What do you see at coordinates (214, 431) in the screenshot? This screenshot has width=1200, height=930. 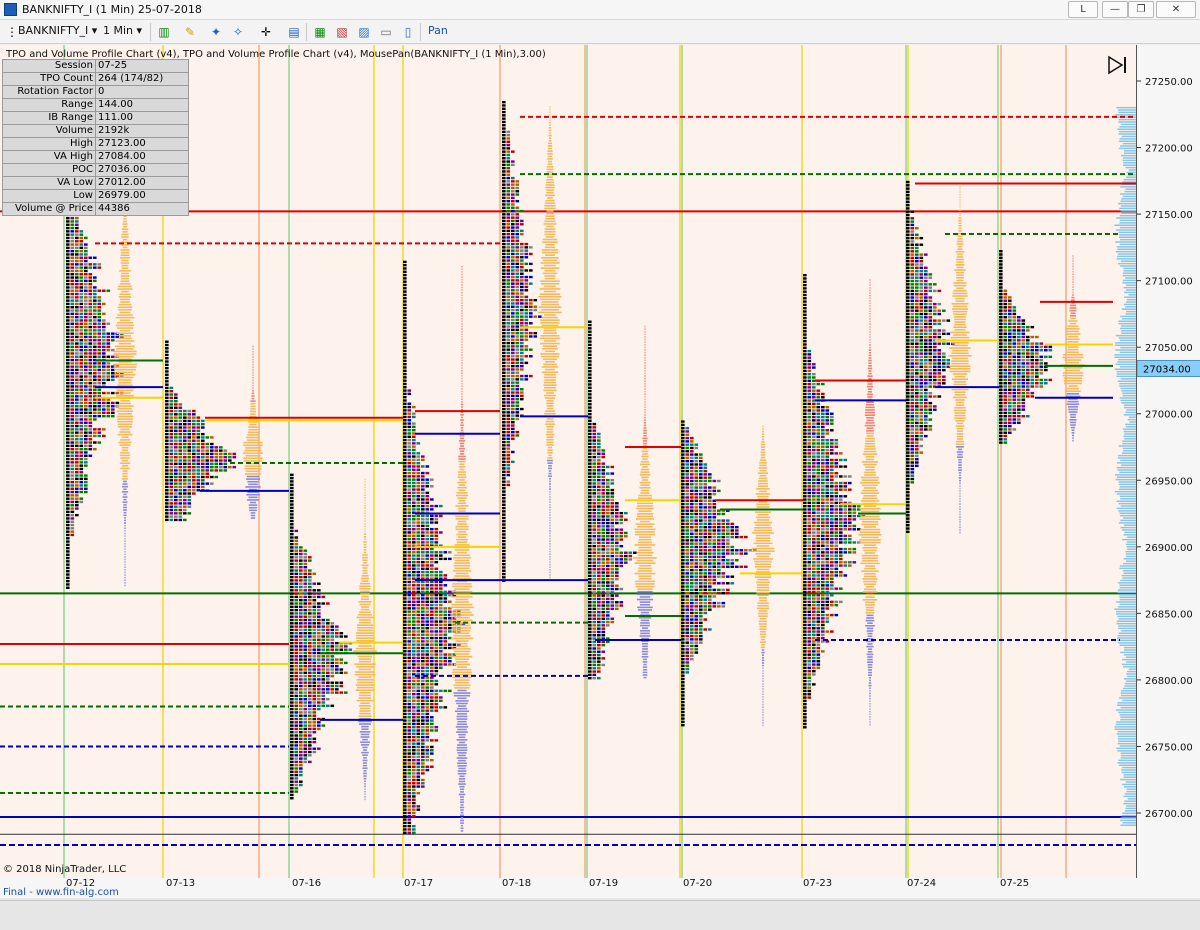 I see `session-profile` at bounding box center [214, 431].